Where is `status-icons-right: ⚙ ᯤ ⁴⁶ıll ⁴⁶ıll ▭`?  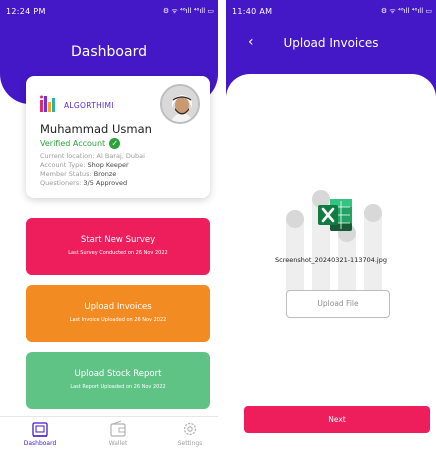
status-icons-right: ⚙ ᯤ ⁴⁶ıll ⁴⁶ıll ▭ is located at coordinates (331, 11).